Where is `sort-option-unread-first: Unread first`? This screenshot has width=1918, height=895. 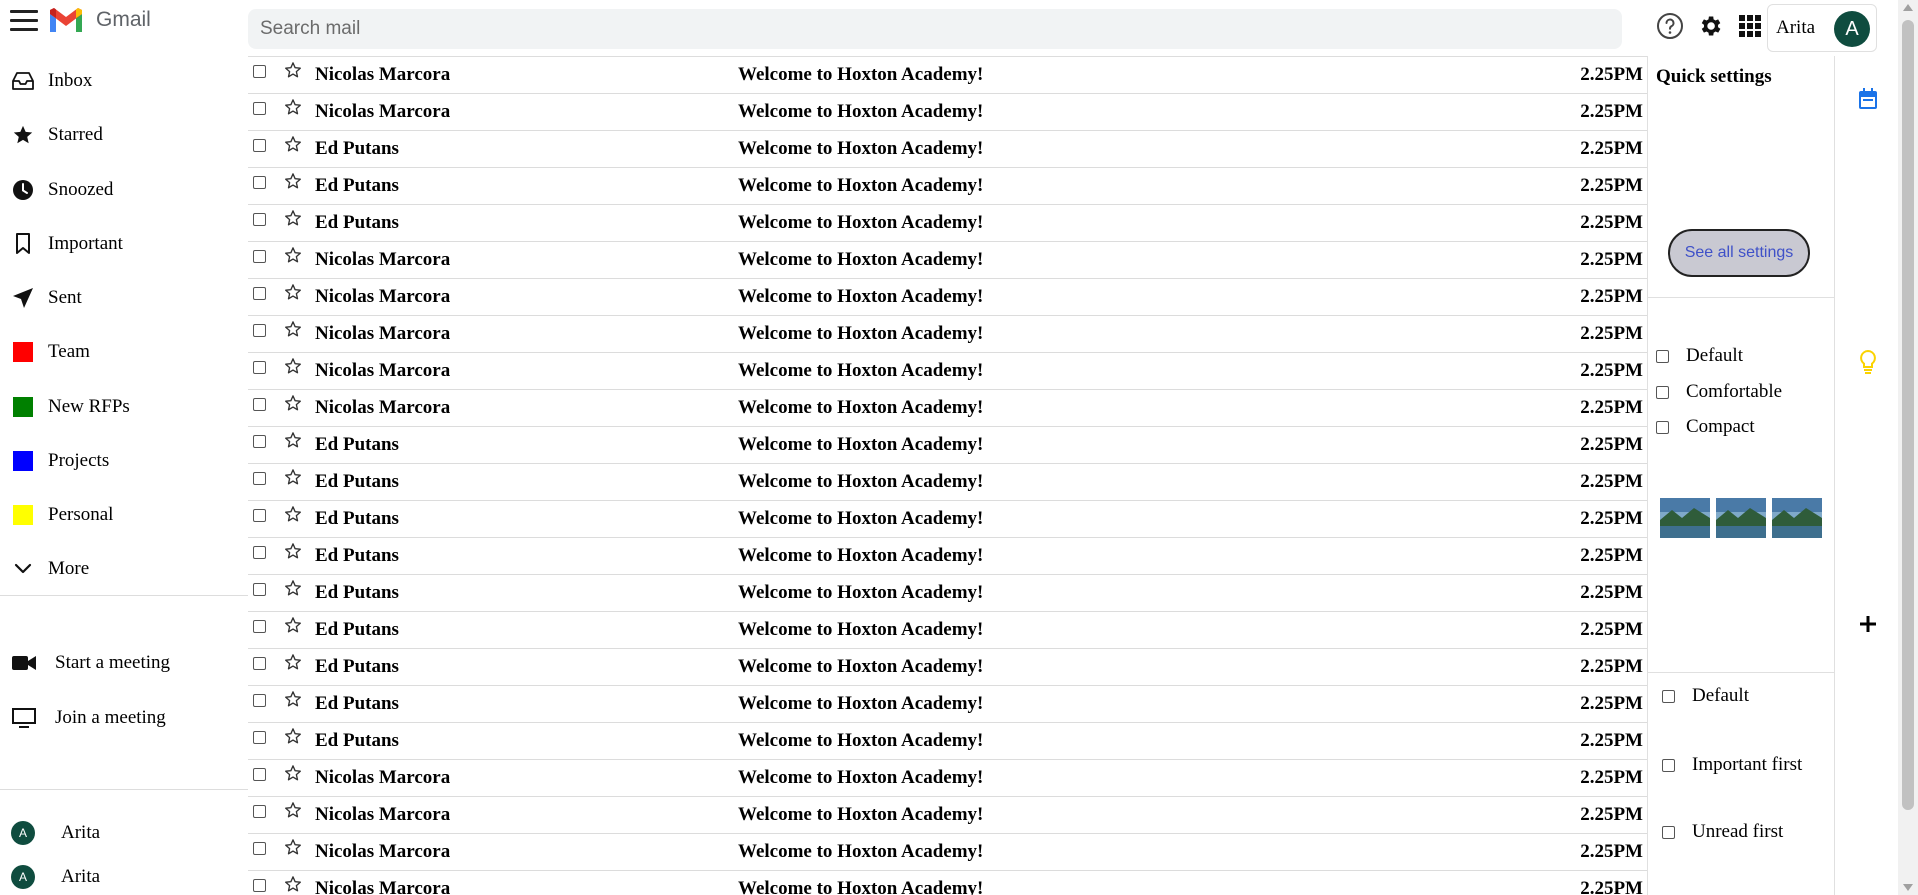 sort-option-unread-first: Unread first is located at coordinates (1722, 832).